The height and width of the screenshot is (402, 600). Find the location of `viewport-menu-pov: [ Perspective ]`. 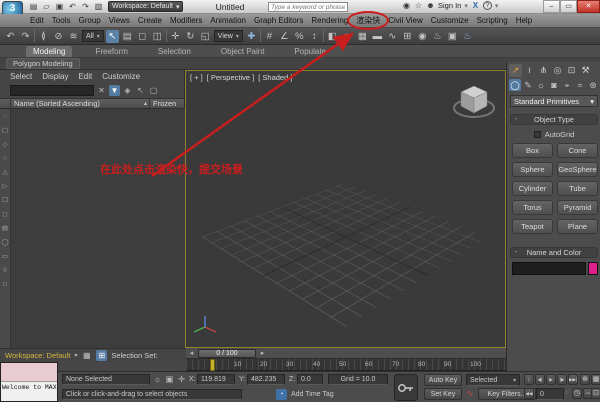

viewport-menu-pov: [ Perspective ] is located at coordinates (231, 77).